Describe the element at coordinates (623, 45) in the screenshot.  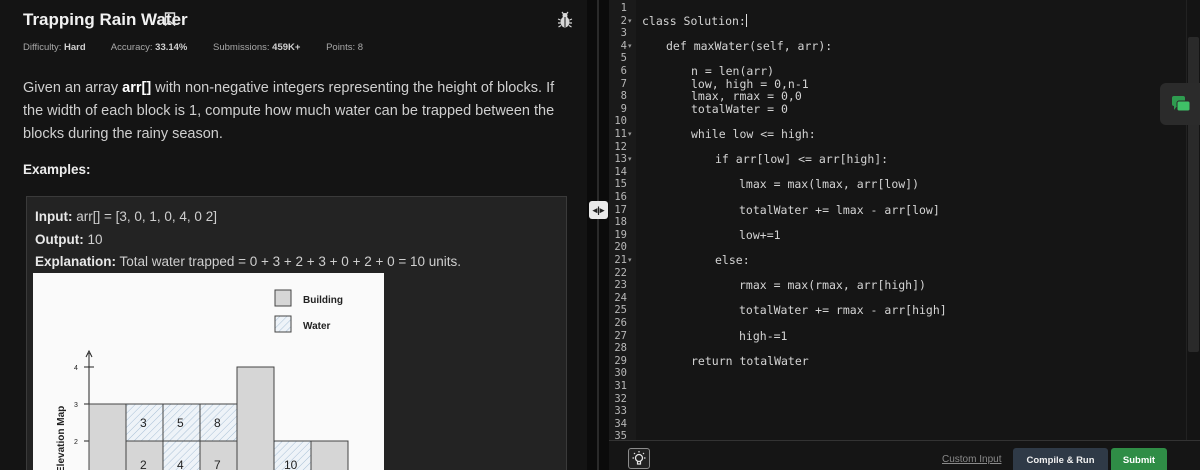
I see `line-number: 4` at that location.